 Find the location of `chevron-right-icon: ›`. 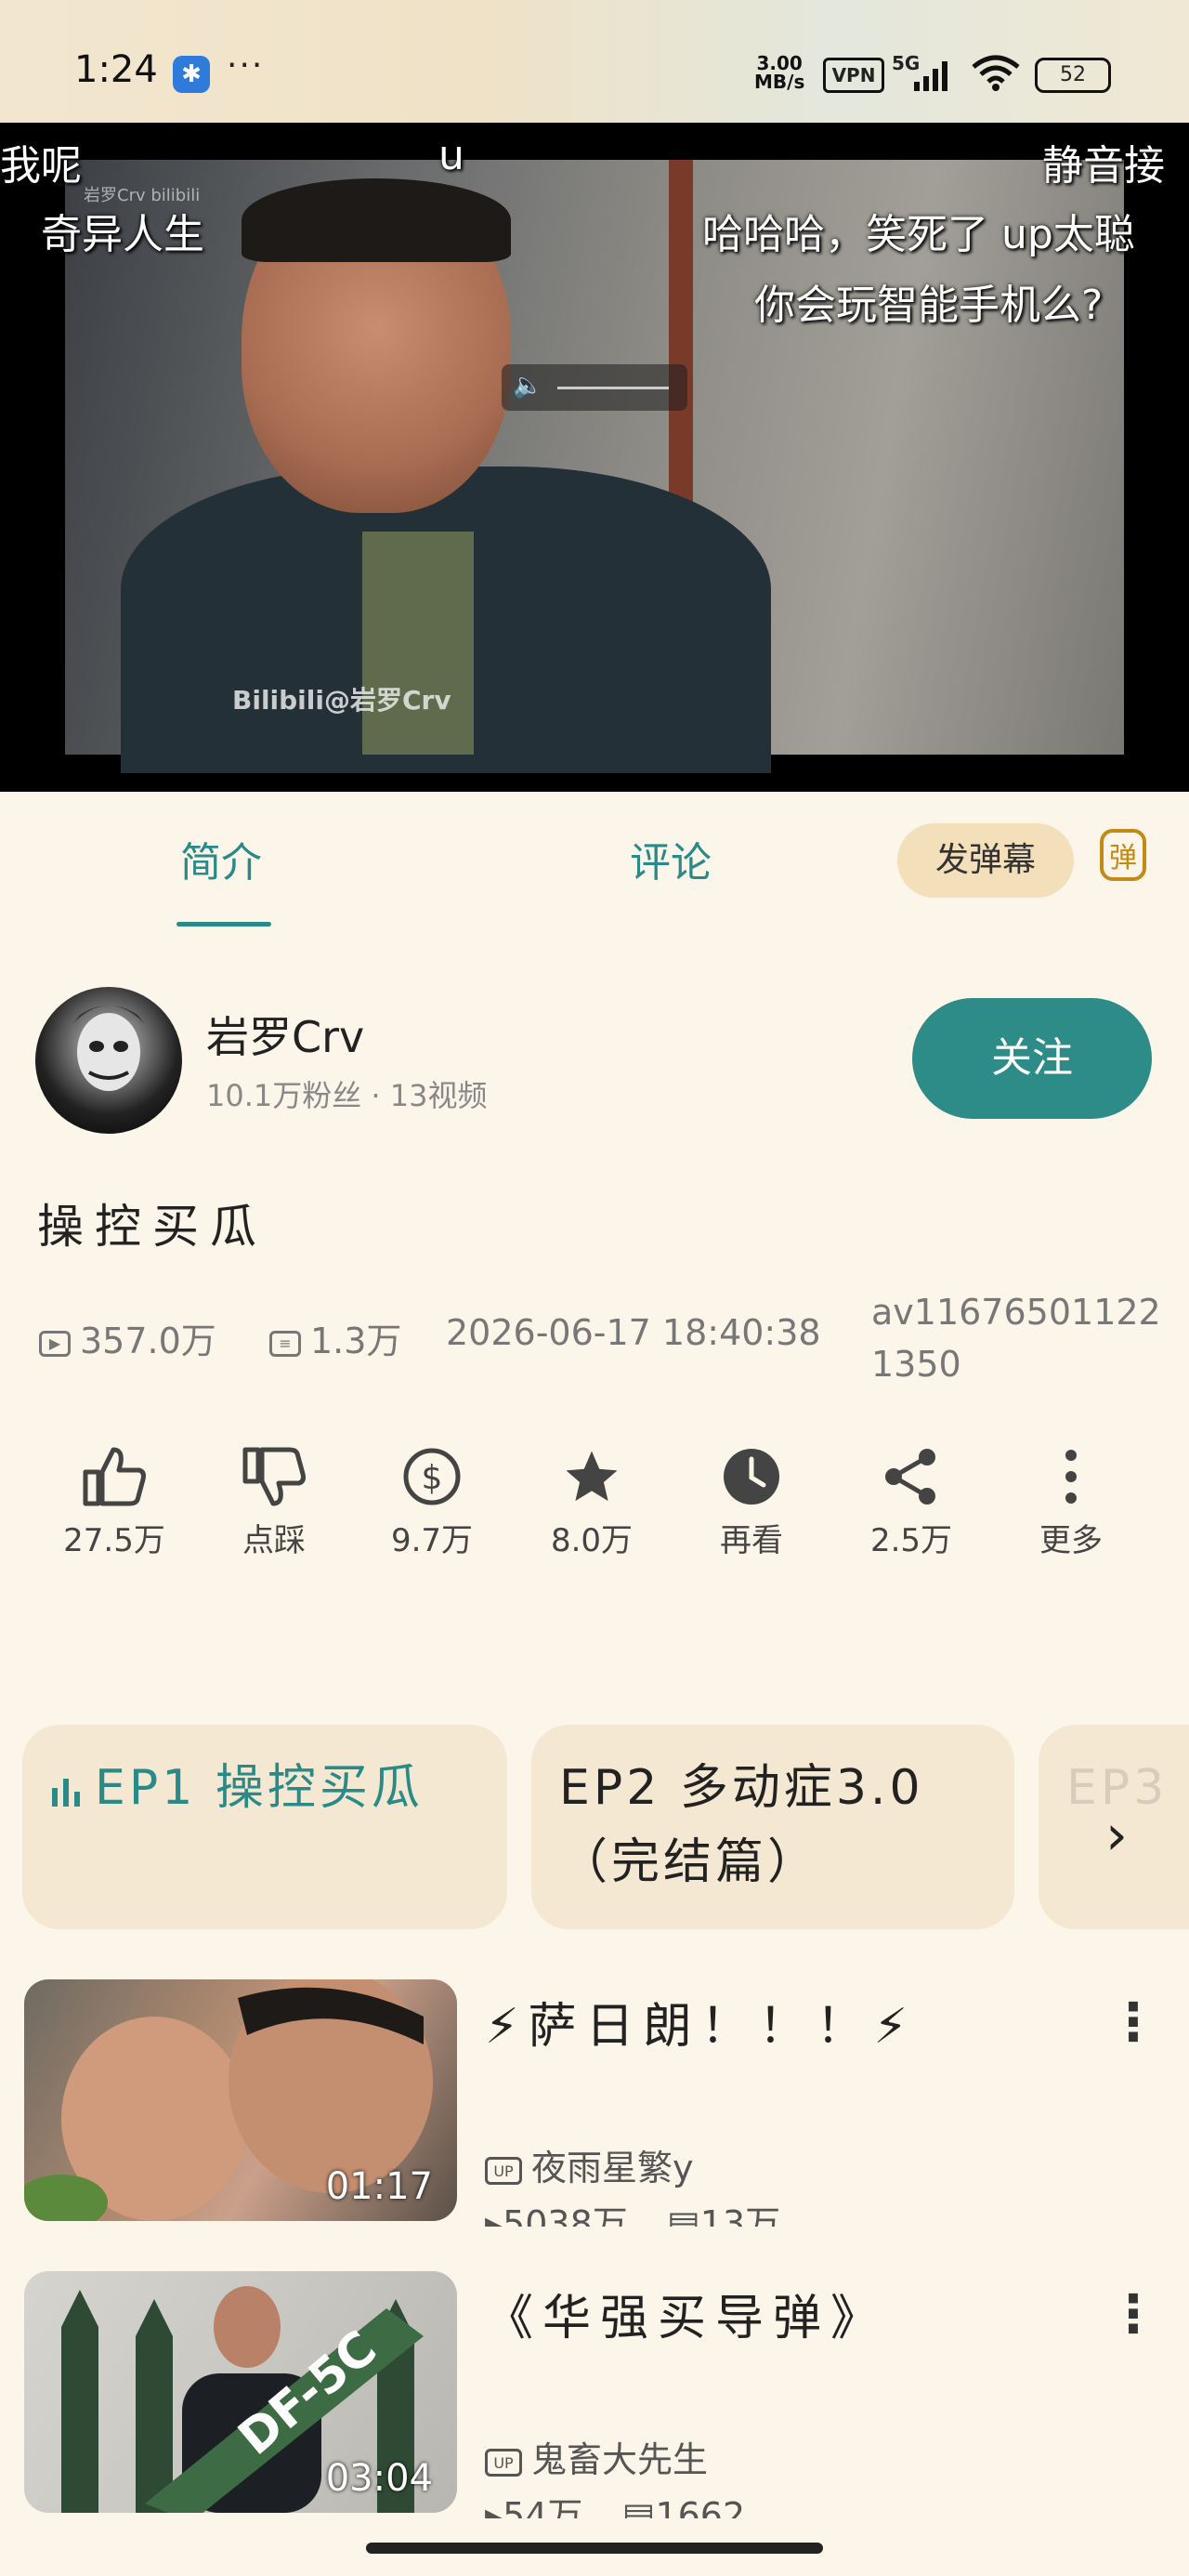

chevron-right-icon: › is located at coordinates (1116, 1835).